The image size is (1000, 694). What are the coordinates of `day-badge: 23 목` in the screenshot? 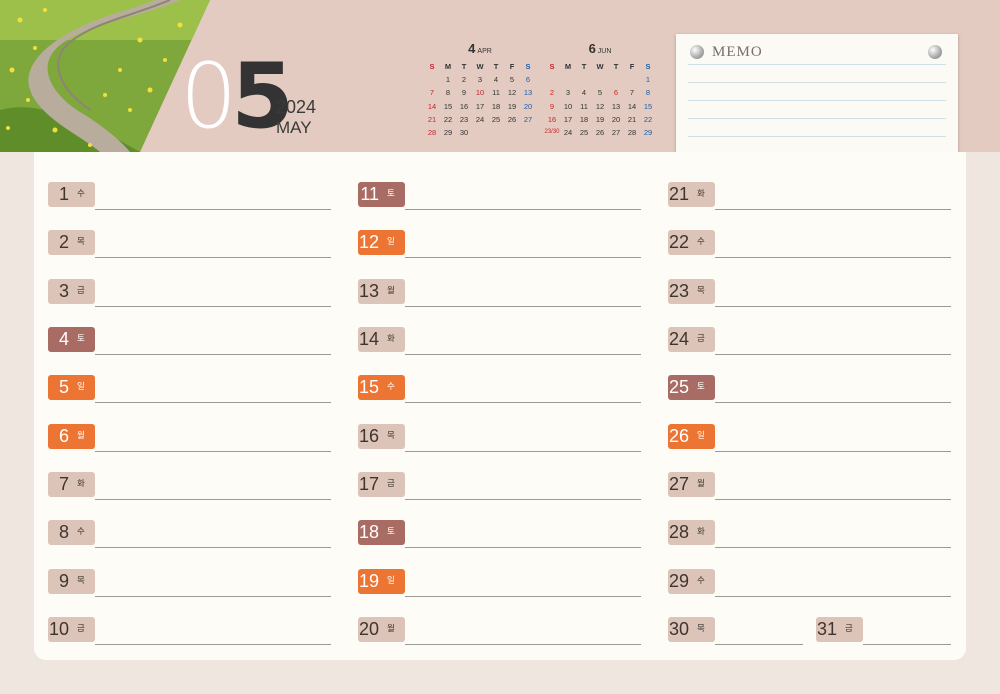 It's located at (691, 291).